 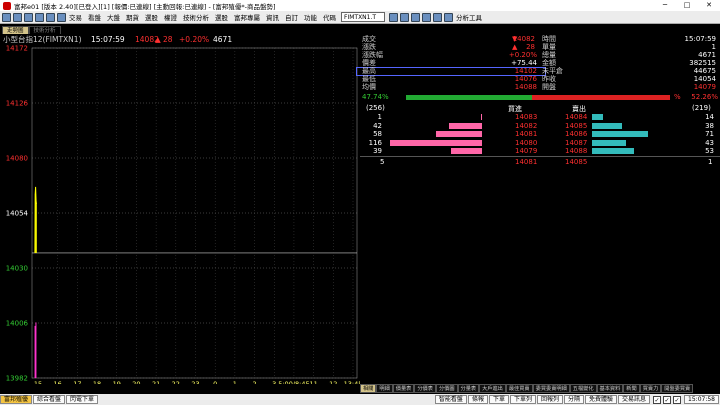 What do you see at coordinates (498, 399) in the screenshot?
I see `status-order: 下單` at bounding box center [498, 399].